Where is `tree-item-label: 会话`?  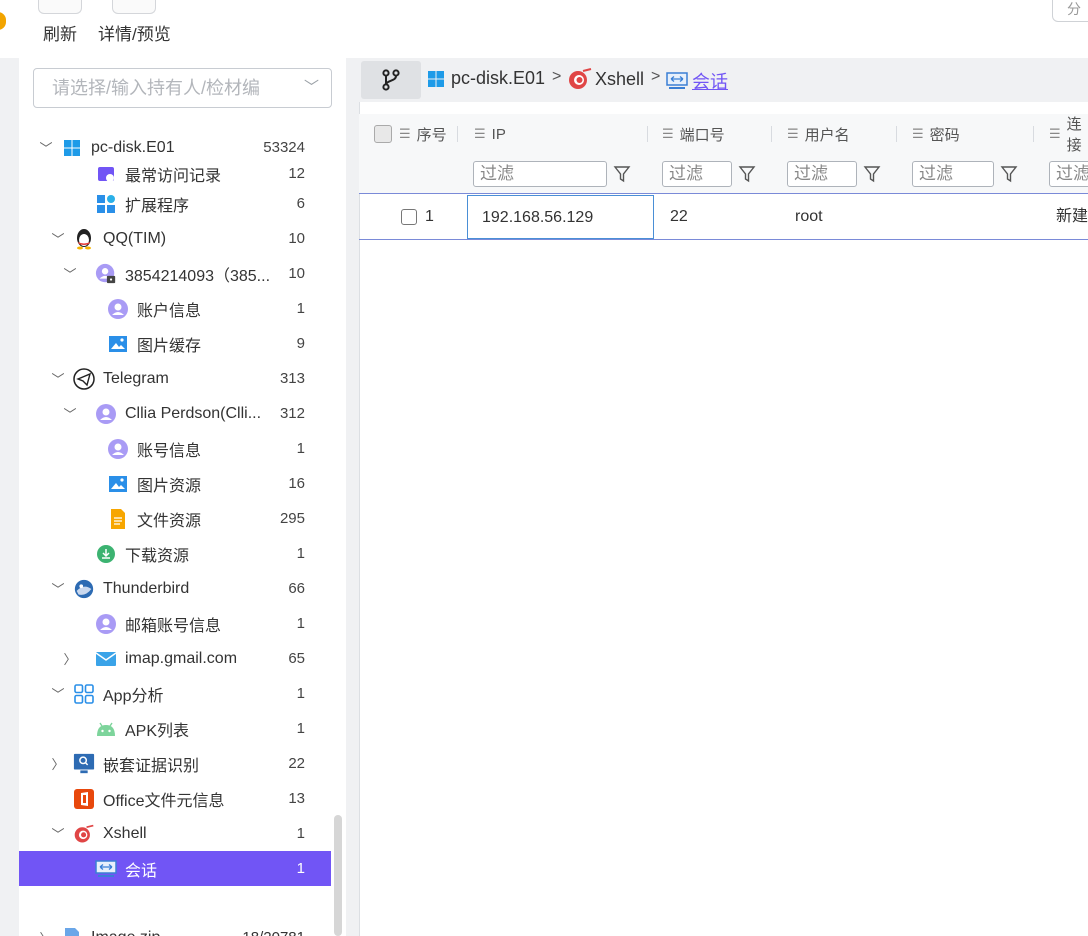 tree-item-label: 会话 is located at coordinates (141, 871).